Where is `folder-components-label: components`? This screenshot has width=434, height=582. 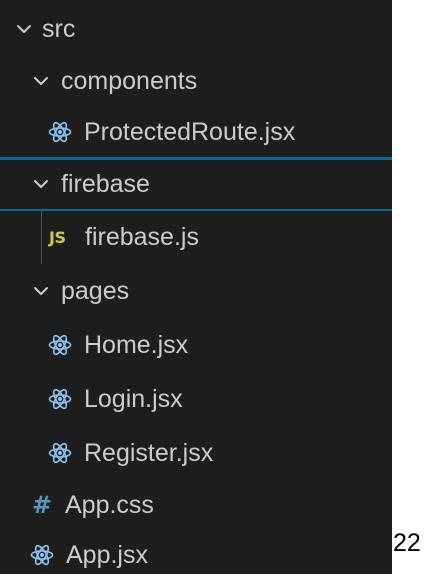 folder-components-label: components is located at coordinates (129, 80).